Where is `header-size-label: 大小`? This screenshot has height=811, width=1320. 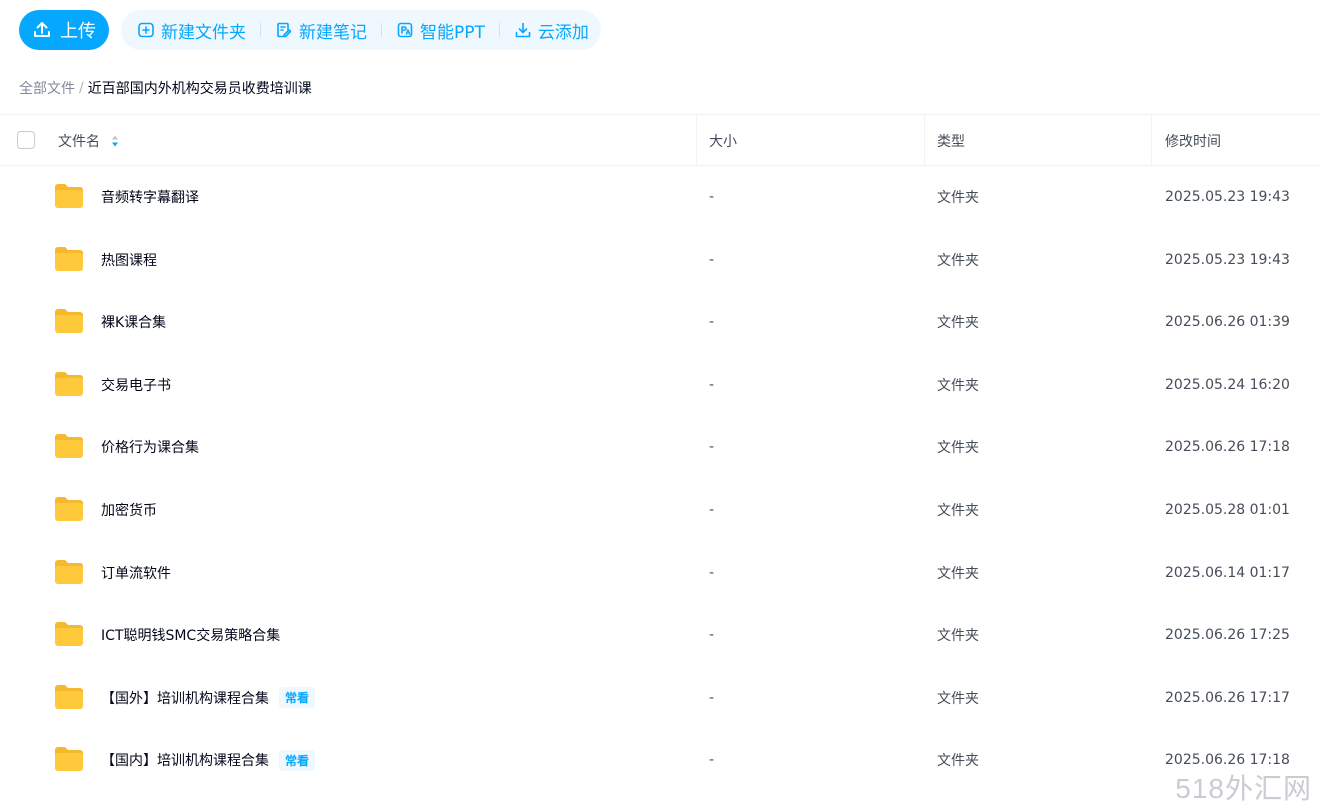 header-size-label: 大小 is located at coordinates (723, 141).